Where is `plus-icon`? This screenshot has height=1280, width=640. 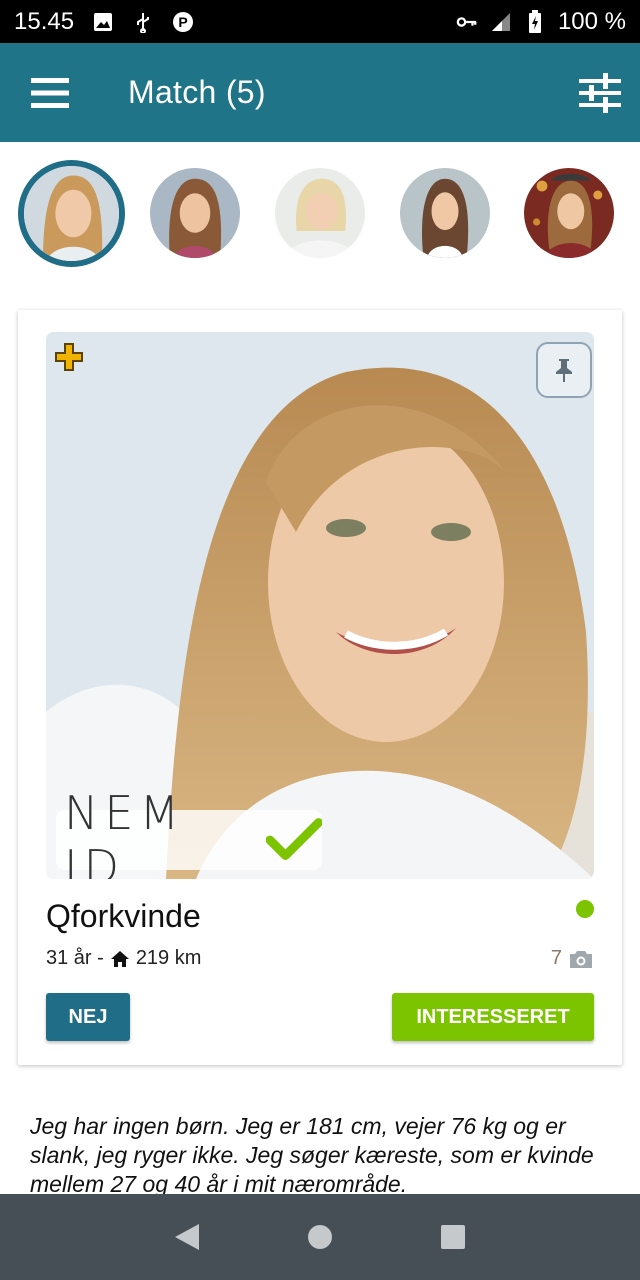
plus-icon is located at coordinates (69, 357).